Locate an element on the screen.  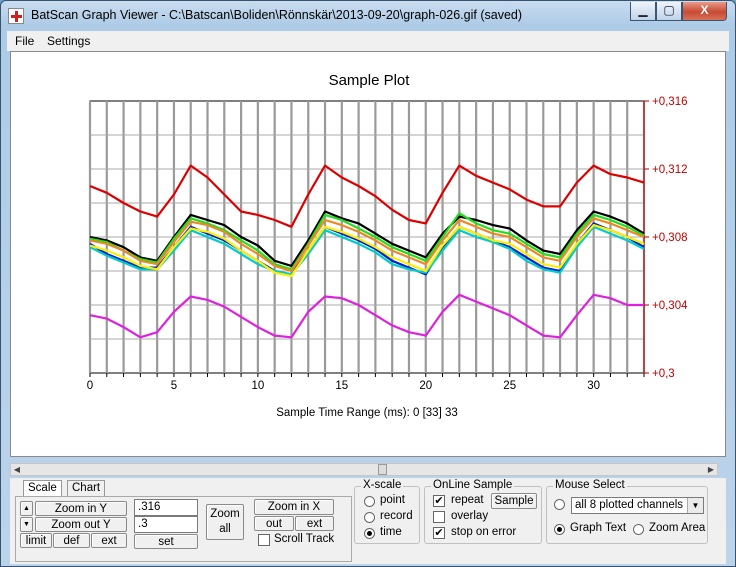
def-button: def is located at coordinates (71, 540).